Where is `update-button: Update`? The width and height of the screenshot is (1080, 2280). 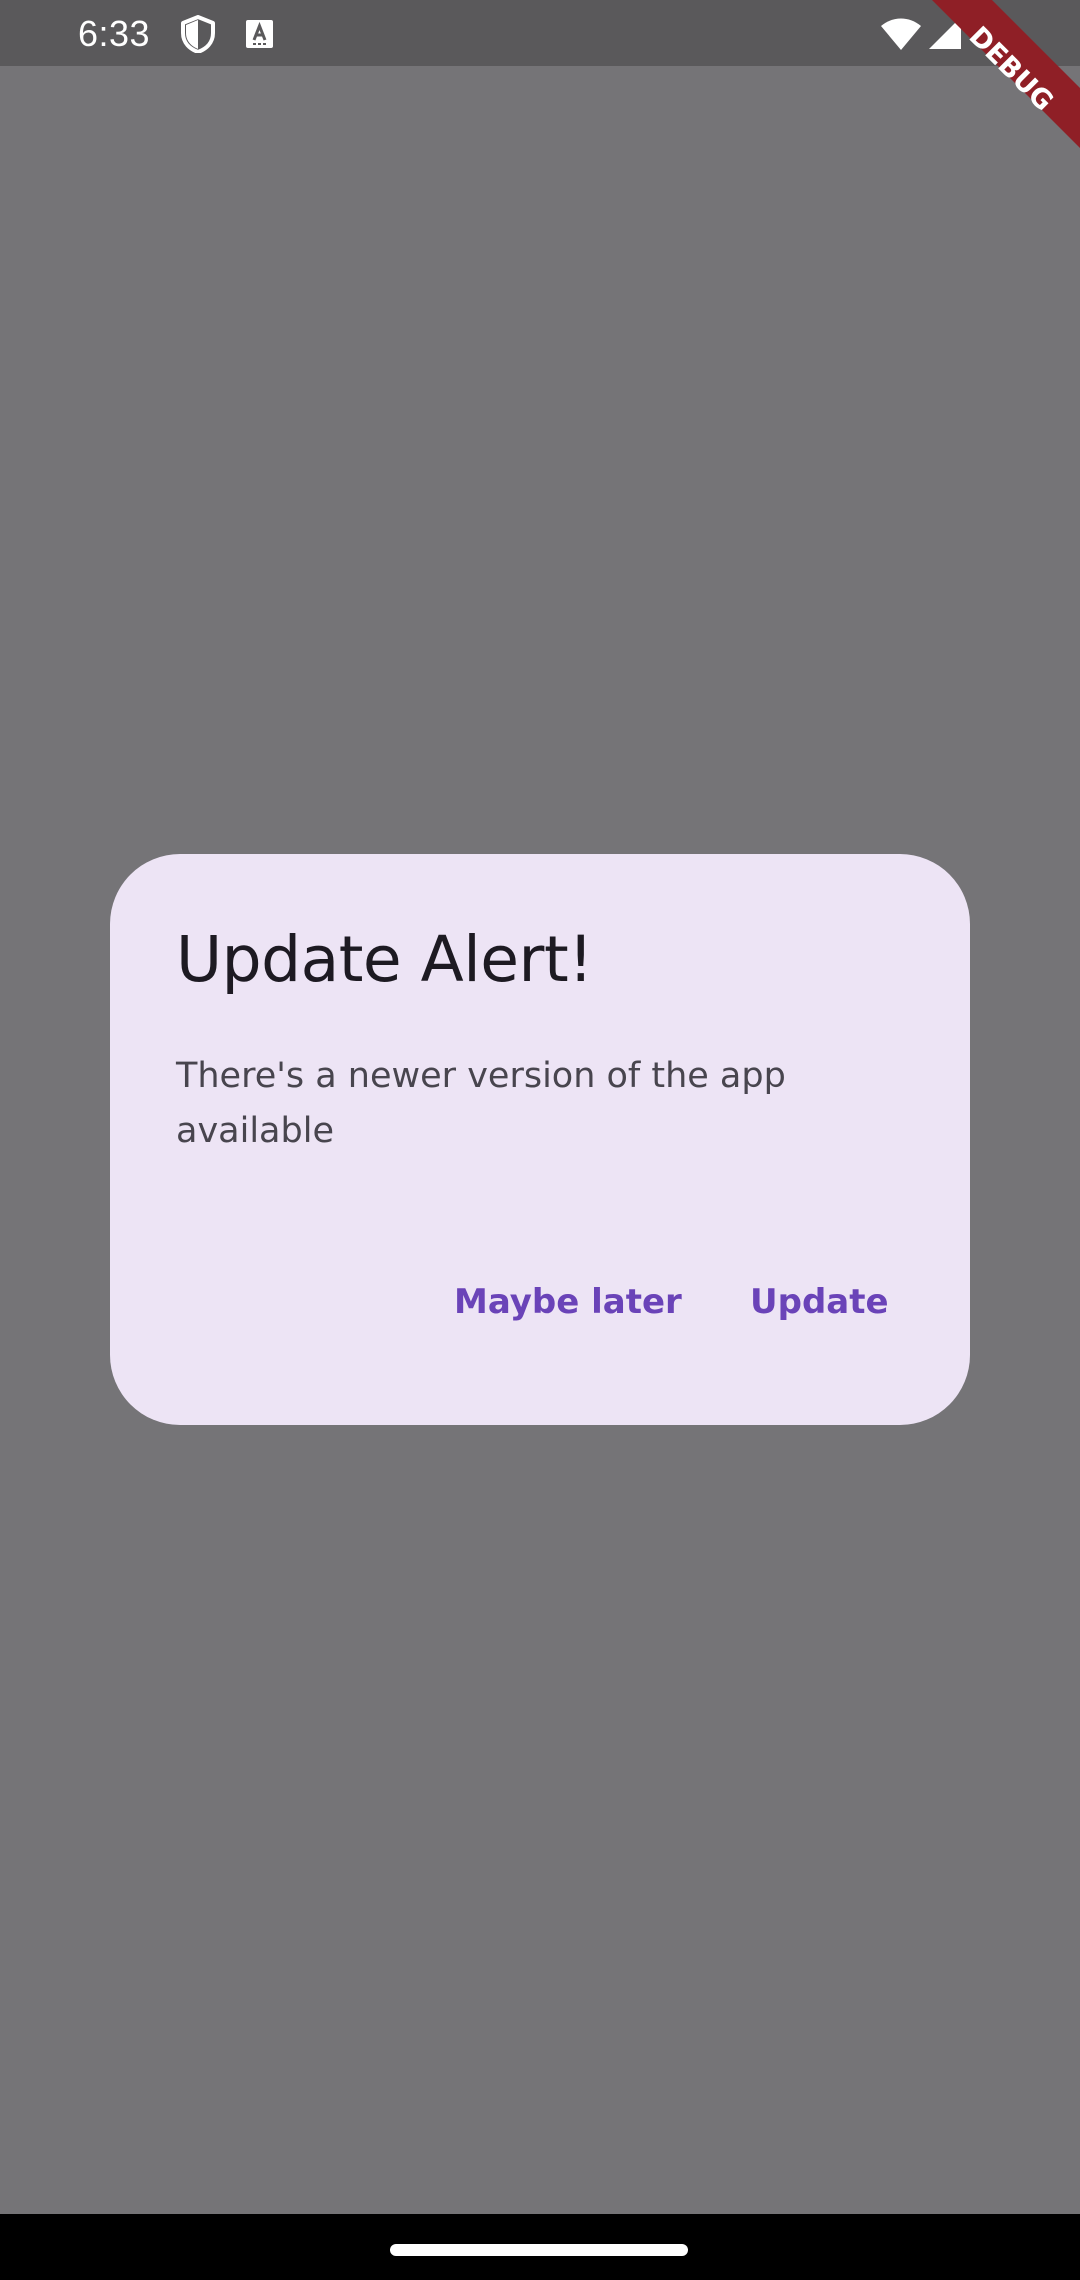 update-button: Update is located at coordinates (819, 1302).